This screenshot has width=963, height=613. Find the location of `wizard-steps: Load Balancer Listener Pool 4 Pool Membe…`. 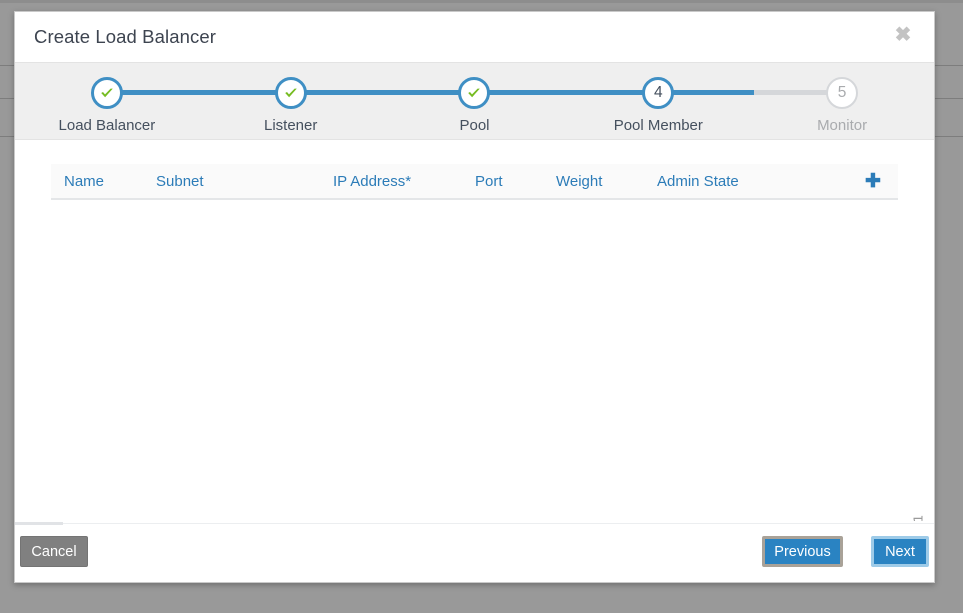

wizard-steps: Load Balancer Listener Pool 4 Pool Membe… is located at coordinates (474, 102).